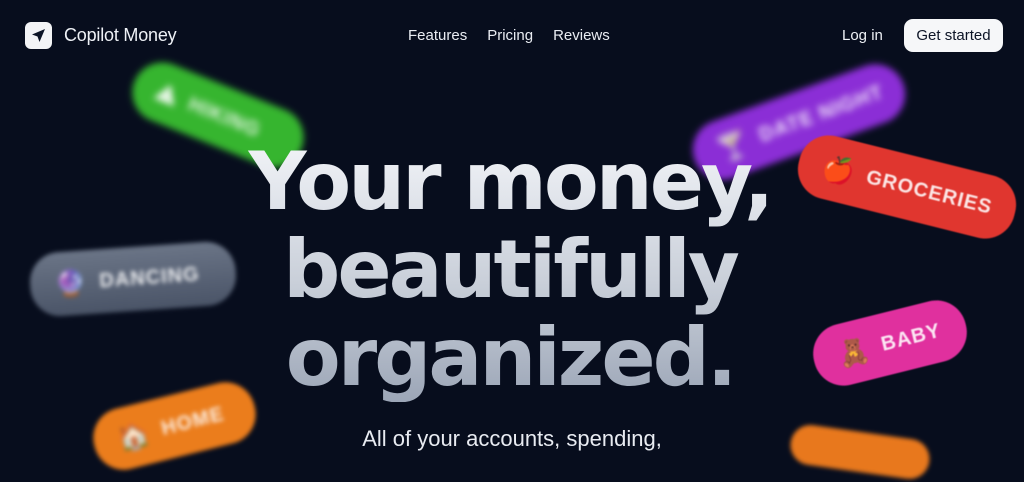 The image size is (1024, 482). What do you see at coordinates (929, 192) in the screenshot?
I see `tag-groceries-label: GROCERIES` at bounding box center [929, 192].